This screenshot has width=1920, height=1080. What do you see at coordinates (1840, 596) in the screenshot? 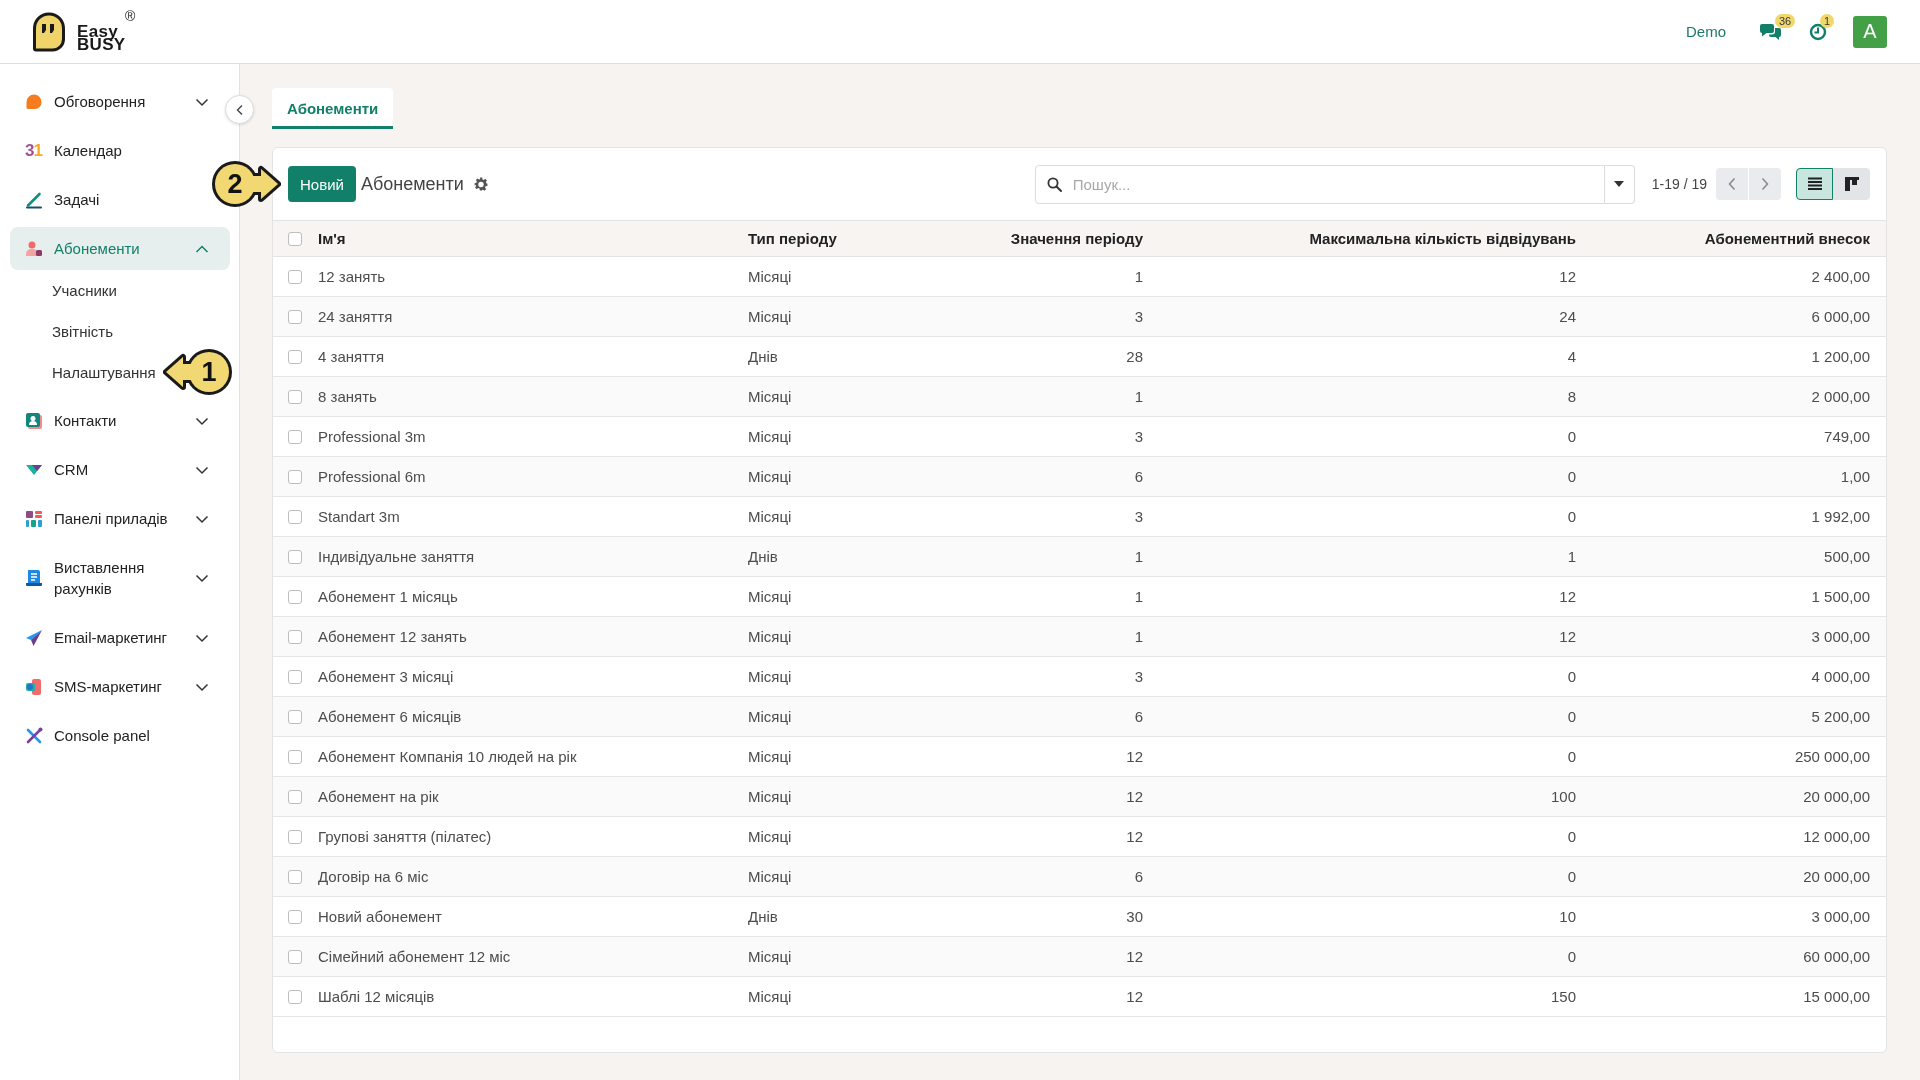
I see `table-cell: 1 500,00` at bounding box center [1840, 596].